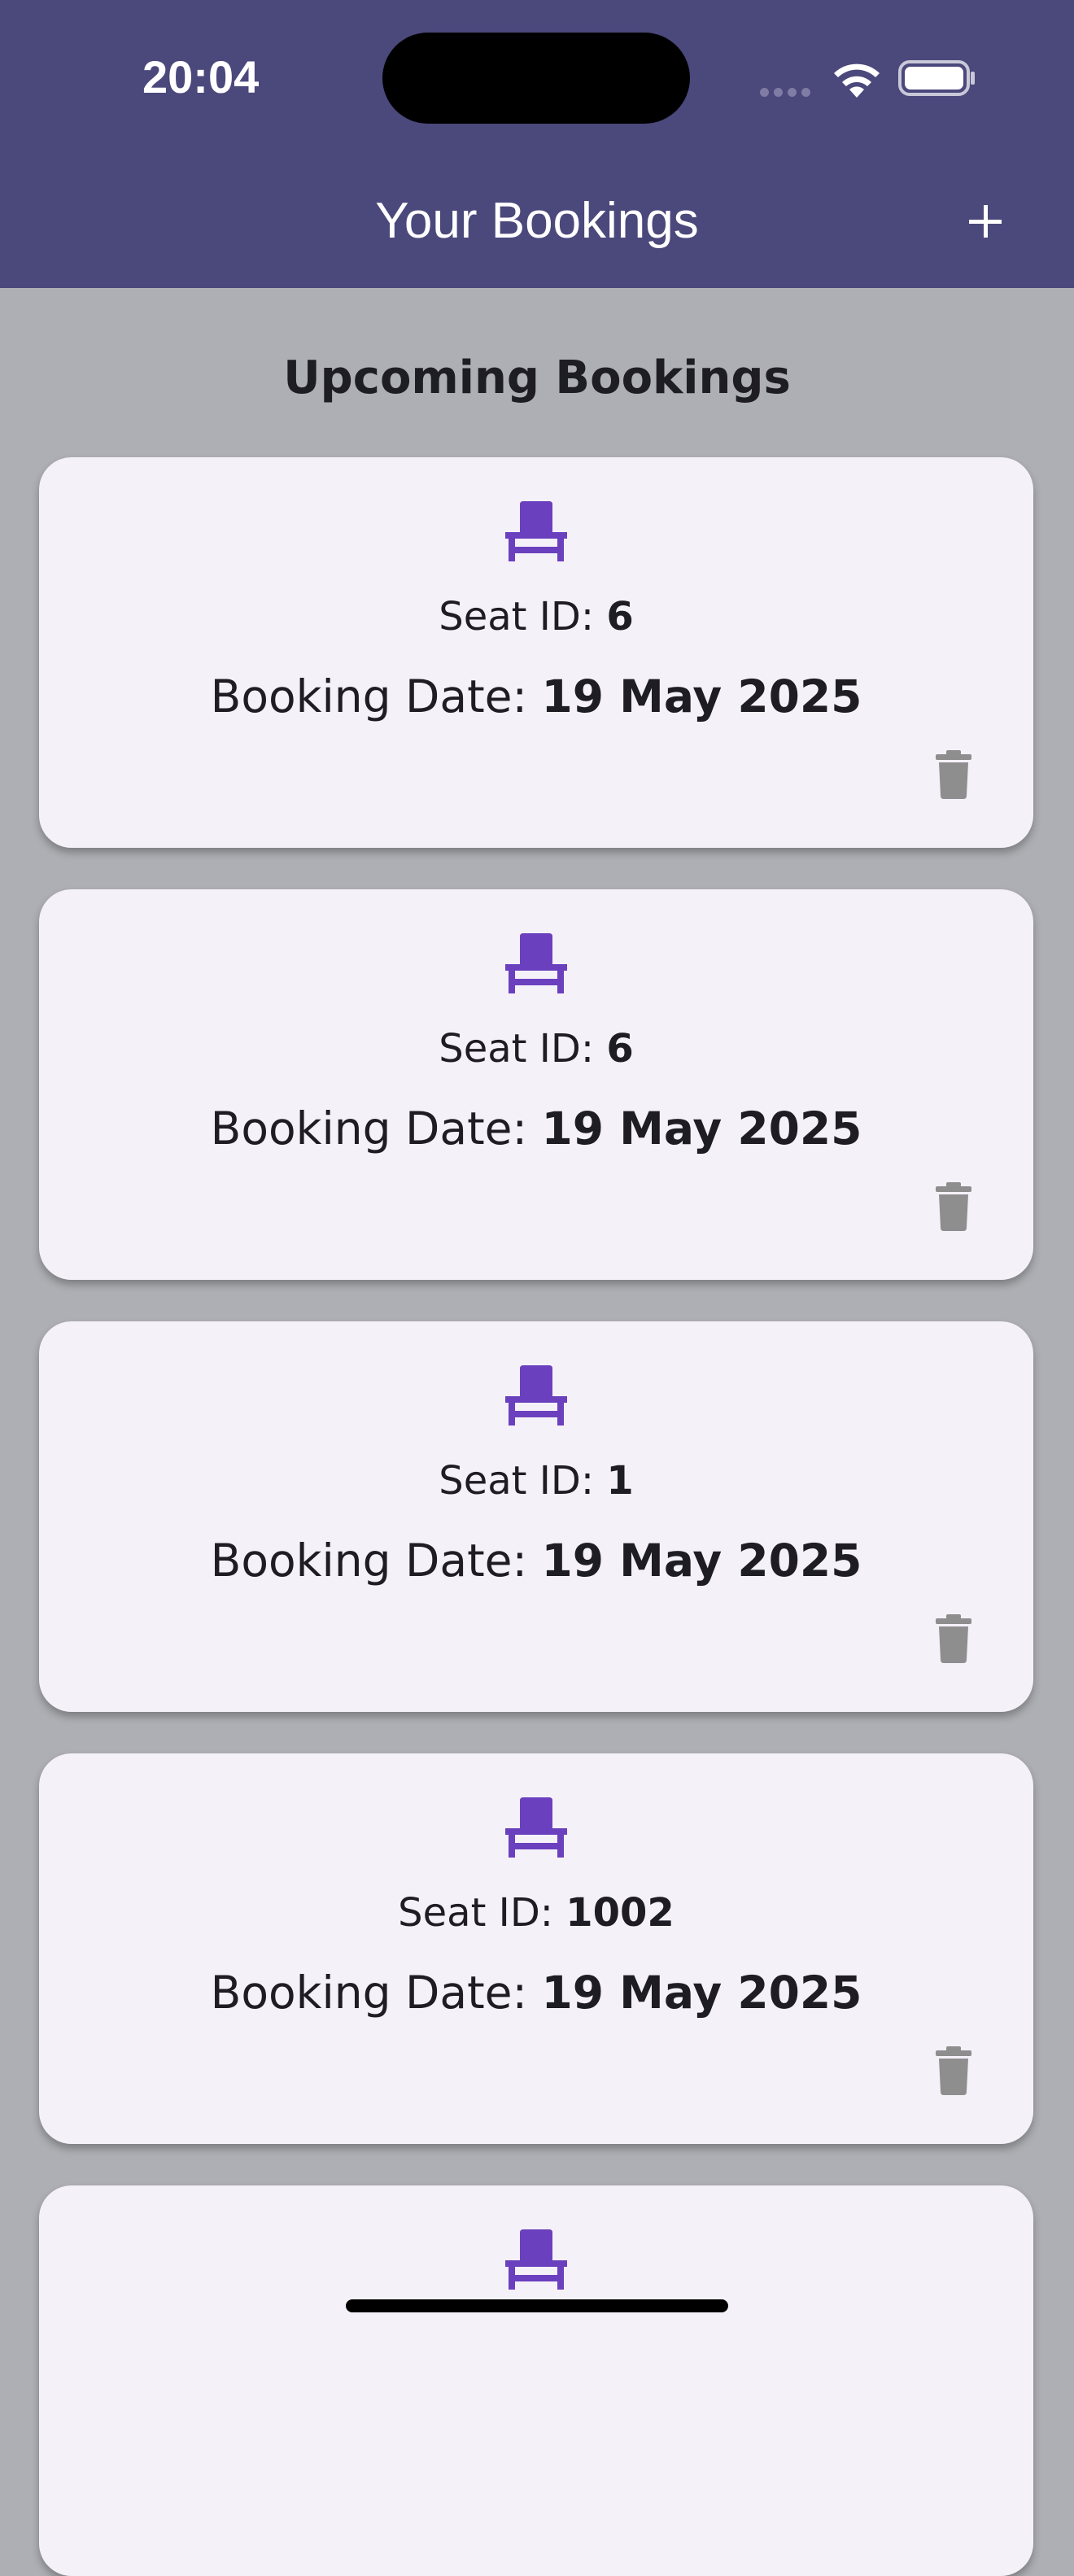 The height and width of the screenshot is (2576, 1074). What do you see at coordinates (620, 1913) in the screenshot?
I see `seat-id-value: 1002` at bounding box center [620, 1913].